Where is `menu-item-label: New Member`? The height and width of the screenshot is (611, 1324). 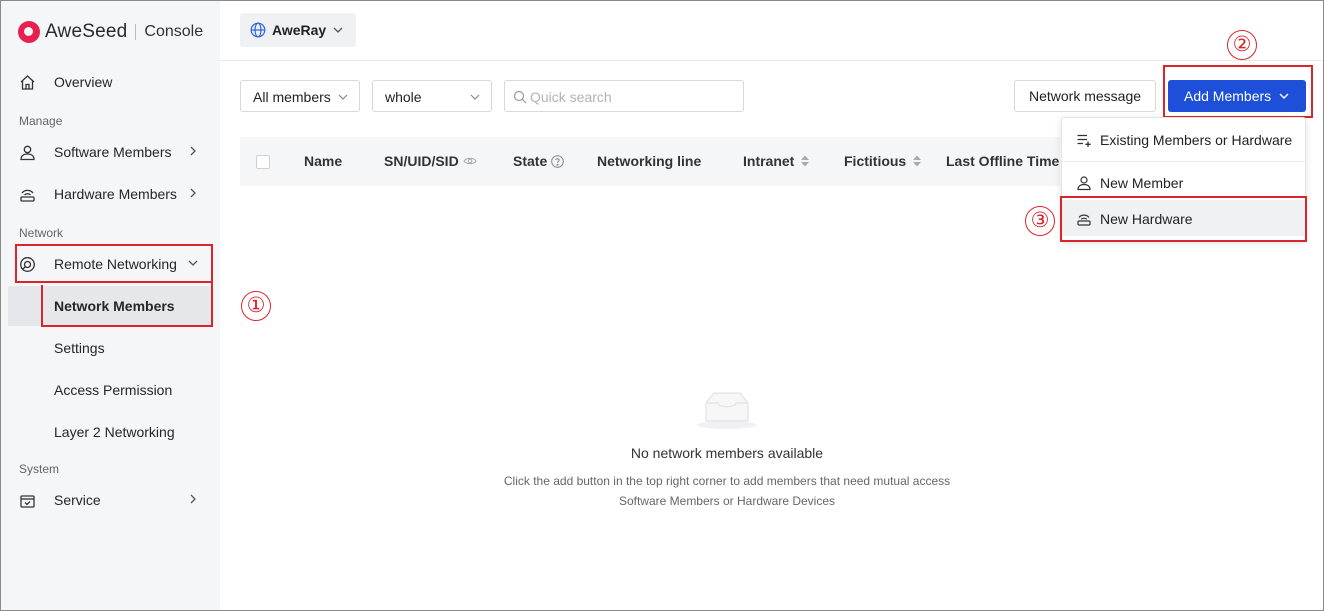 menu-item-label: New Member is located at coordinates (1142, 183).